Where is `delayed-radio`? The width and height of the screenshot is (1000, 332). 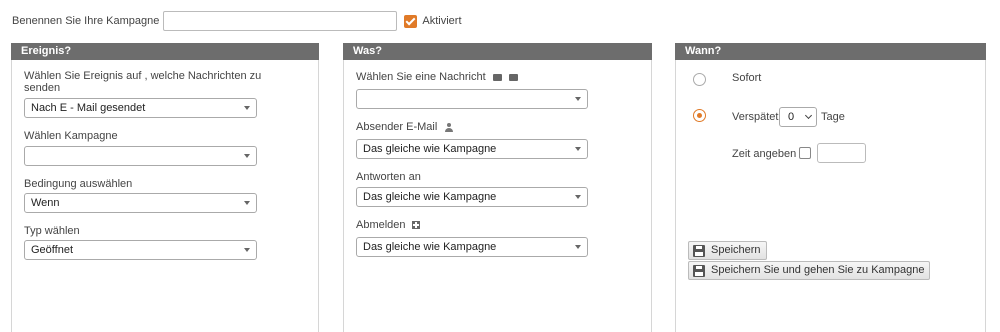
delayed-radio is located at coordinates (699, 115).